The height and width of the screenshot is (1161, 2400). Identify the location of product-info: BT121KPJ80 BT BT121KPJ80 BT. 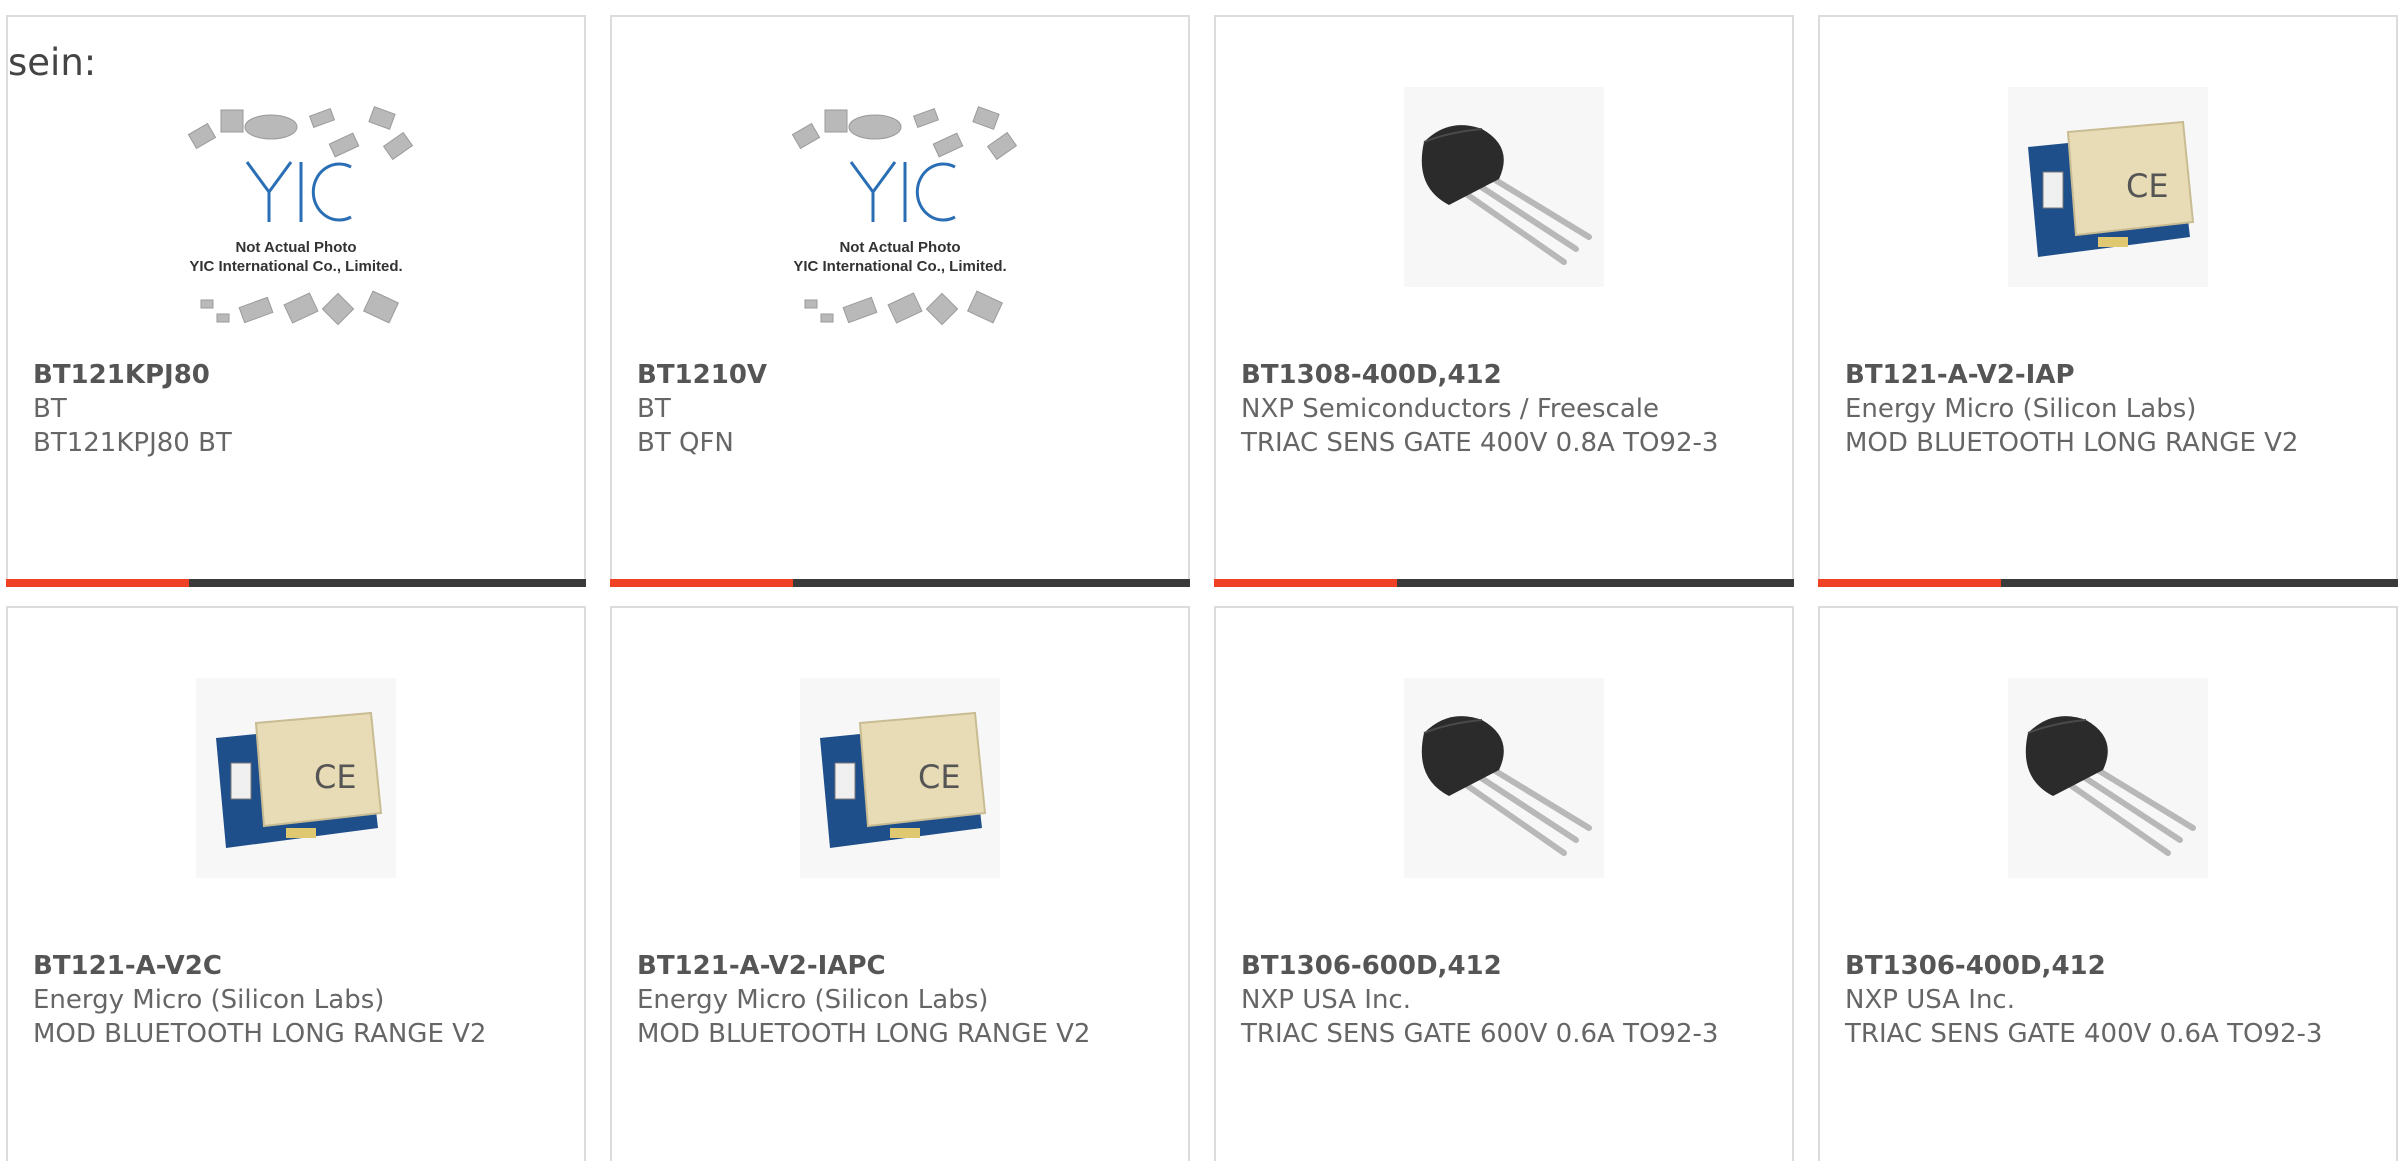
(296, 409).